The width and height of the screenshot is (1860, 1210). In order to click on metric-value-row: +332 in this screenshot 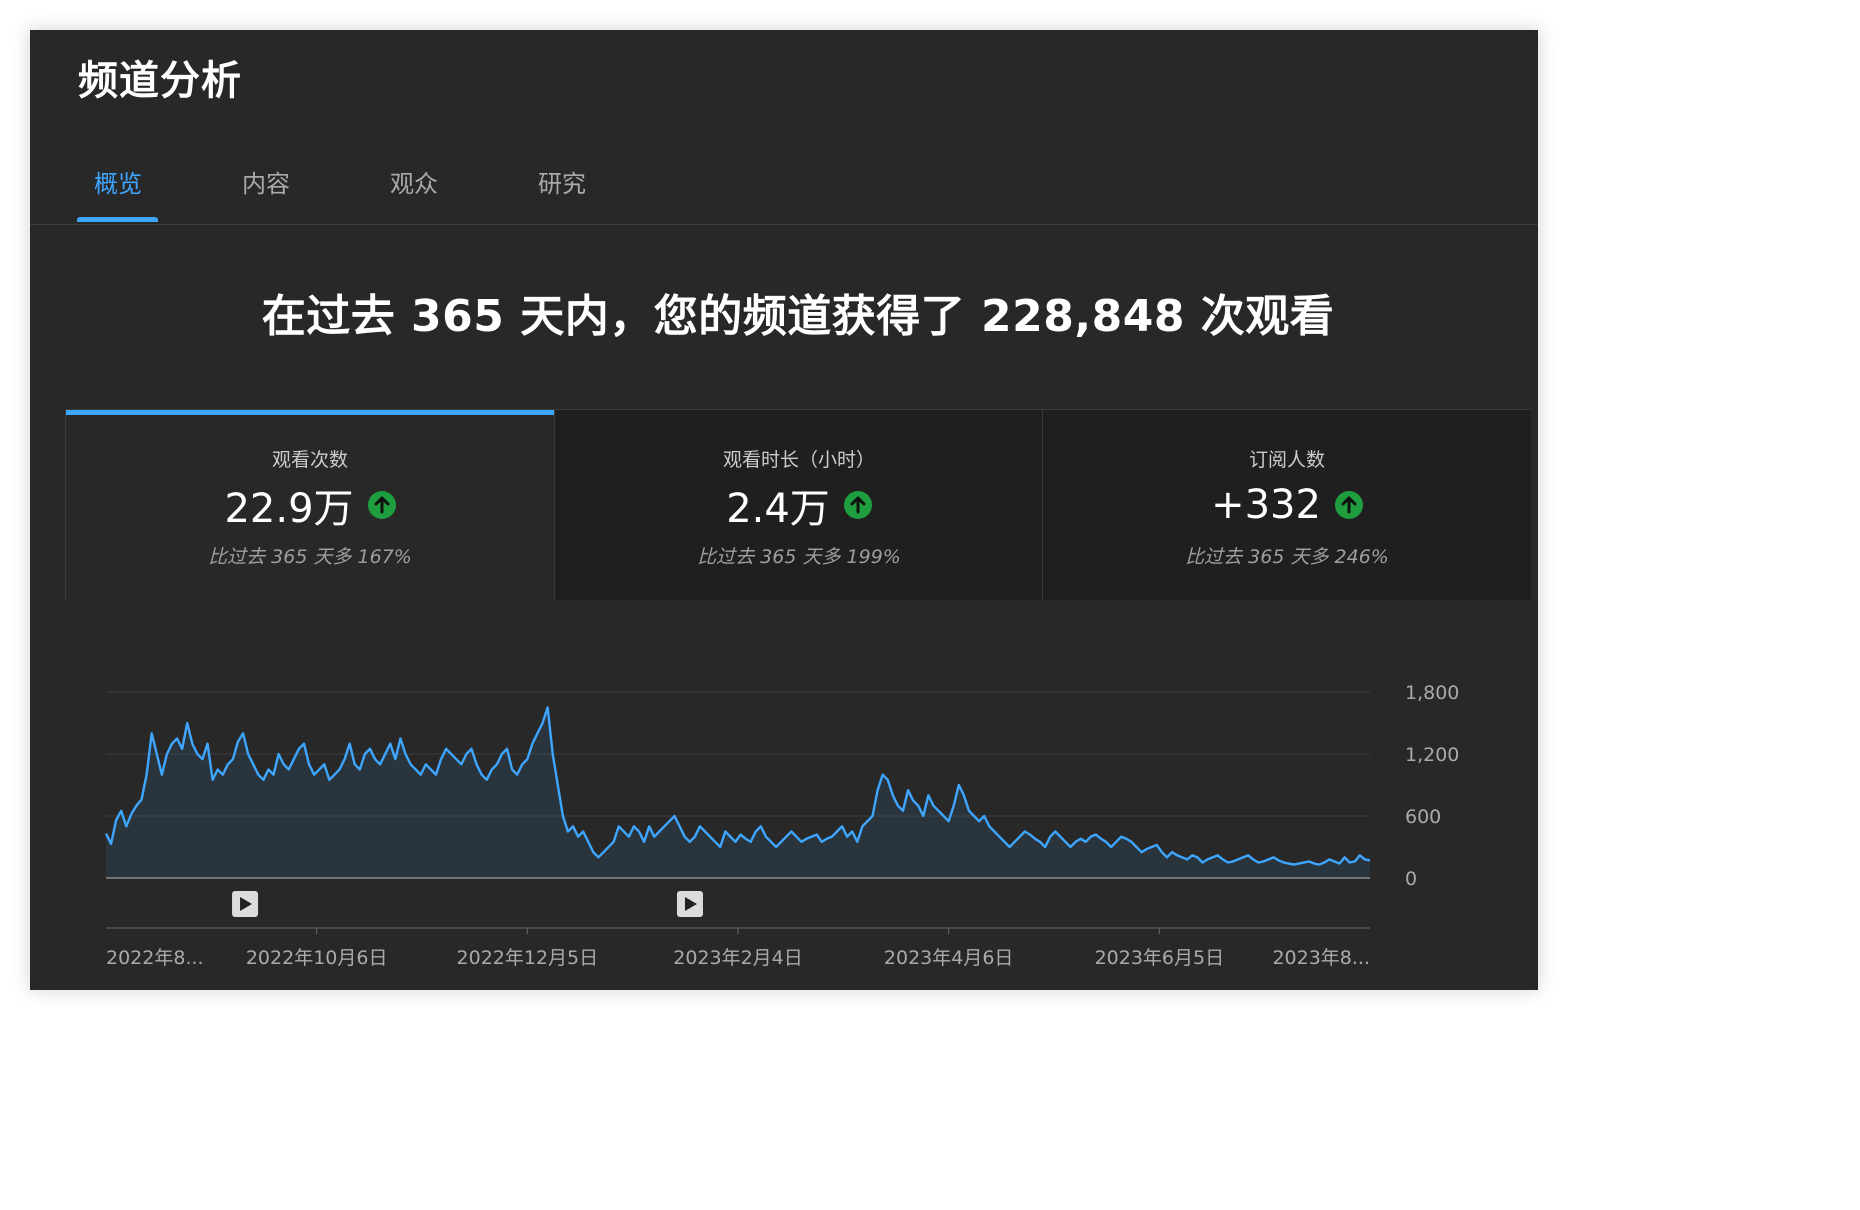, I will do `click(1287, 505)`.